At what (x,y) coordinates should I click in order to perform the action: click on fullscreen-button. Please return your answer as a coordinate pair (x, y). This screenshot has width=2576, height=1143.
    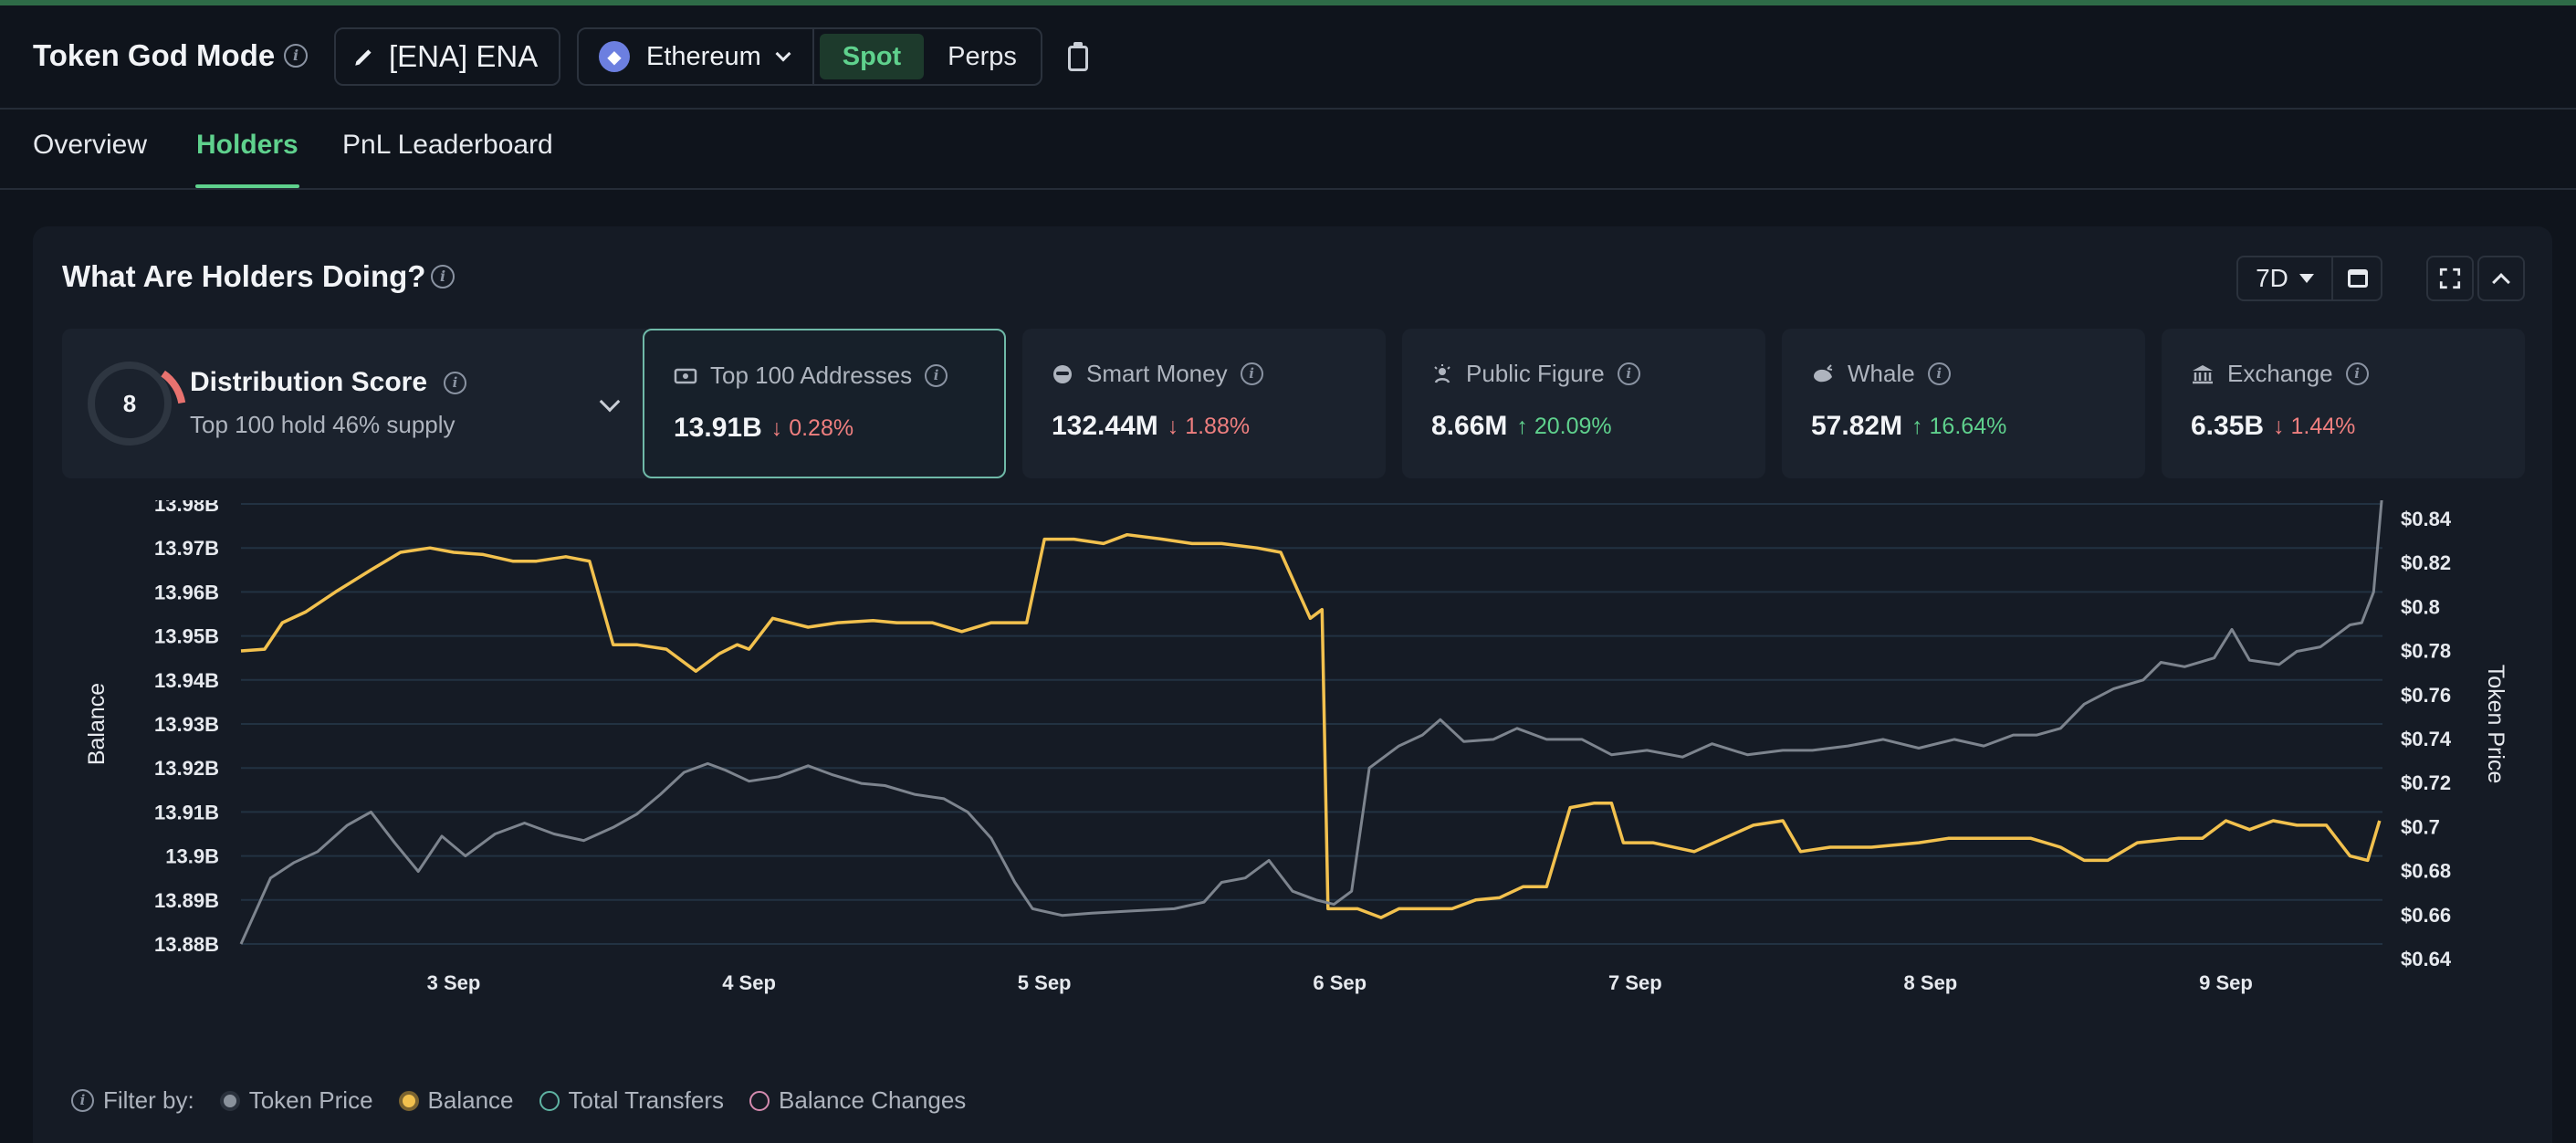
    Looking at the image, I should click on (2450, 279).